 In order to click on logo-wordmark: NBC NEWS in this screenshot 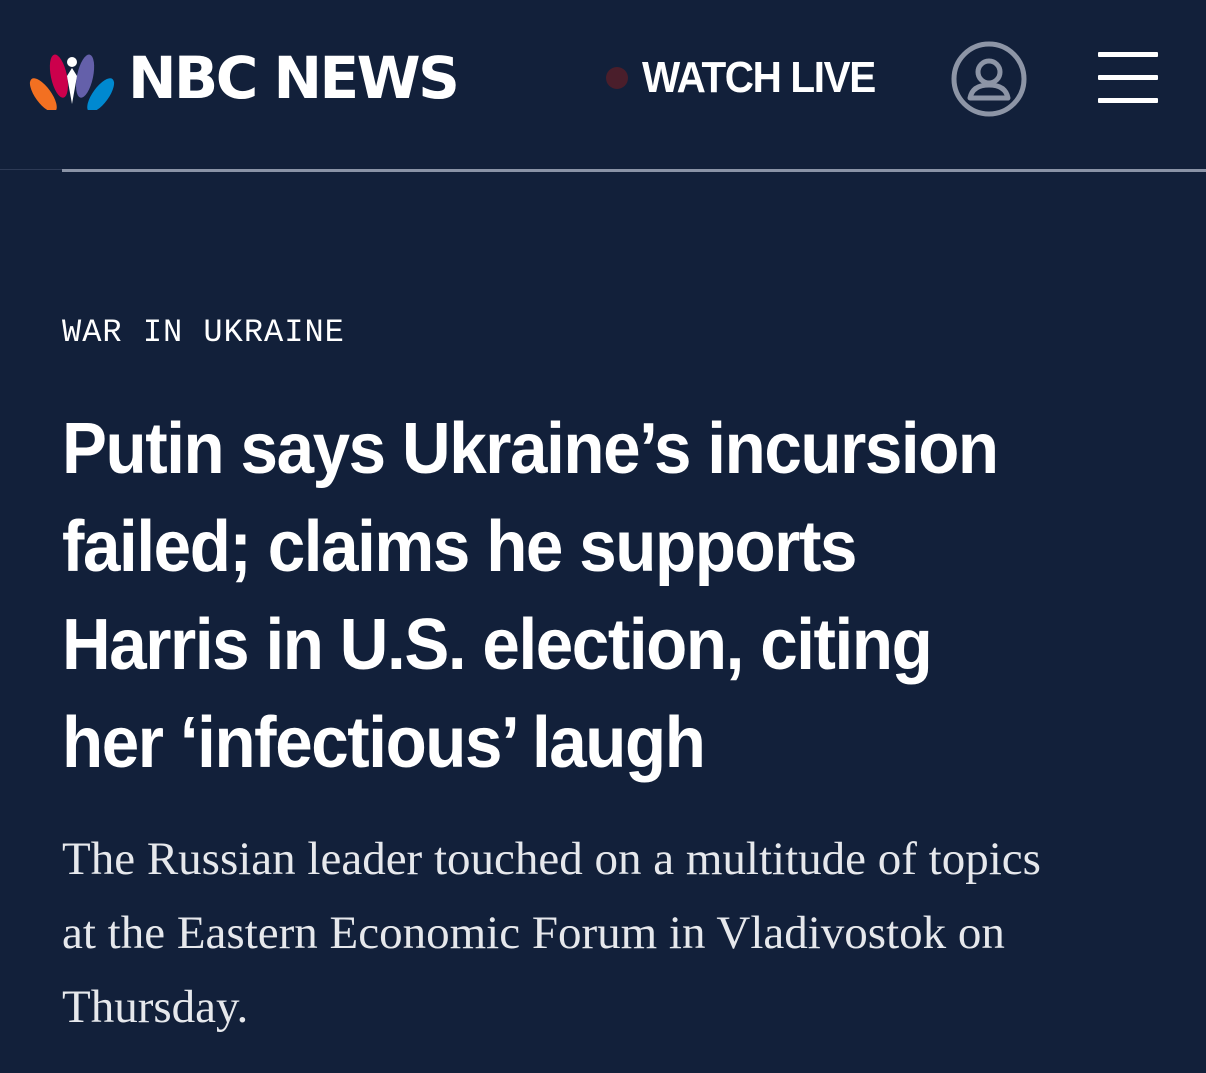, I will do `click(294, 78)`.